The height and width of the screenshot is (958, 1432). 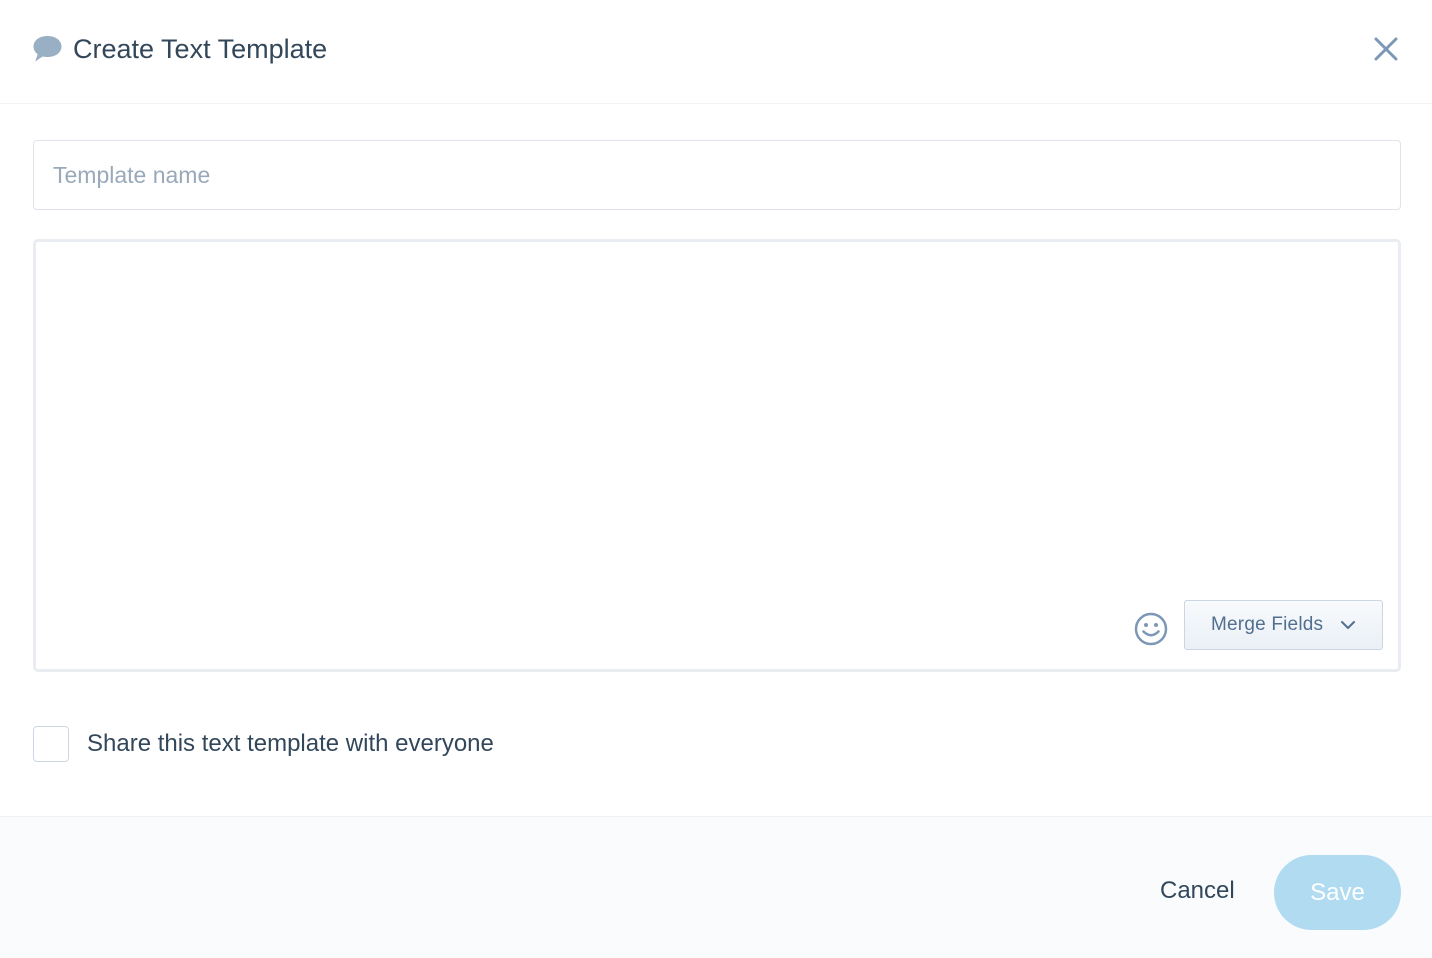 I want to click on emoji-button, so click(x=1151, y=629).